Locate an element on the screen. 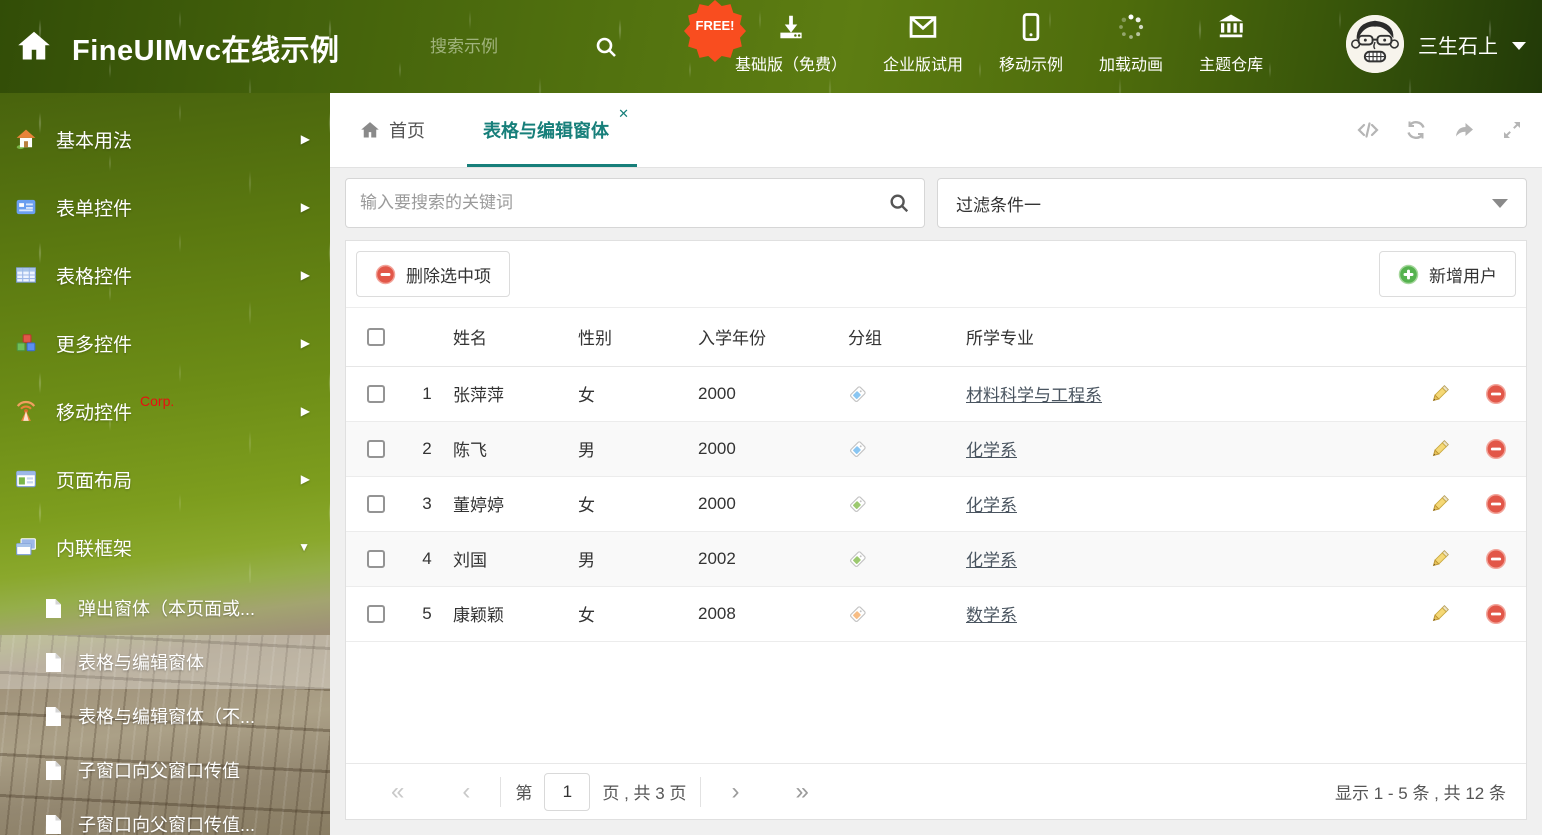  nav-enterprise-trial: 企业版试用 is located at coordinates (923, 43).